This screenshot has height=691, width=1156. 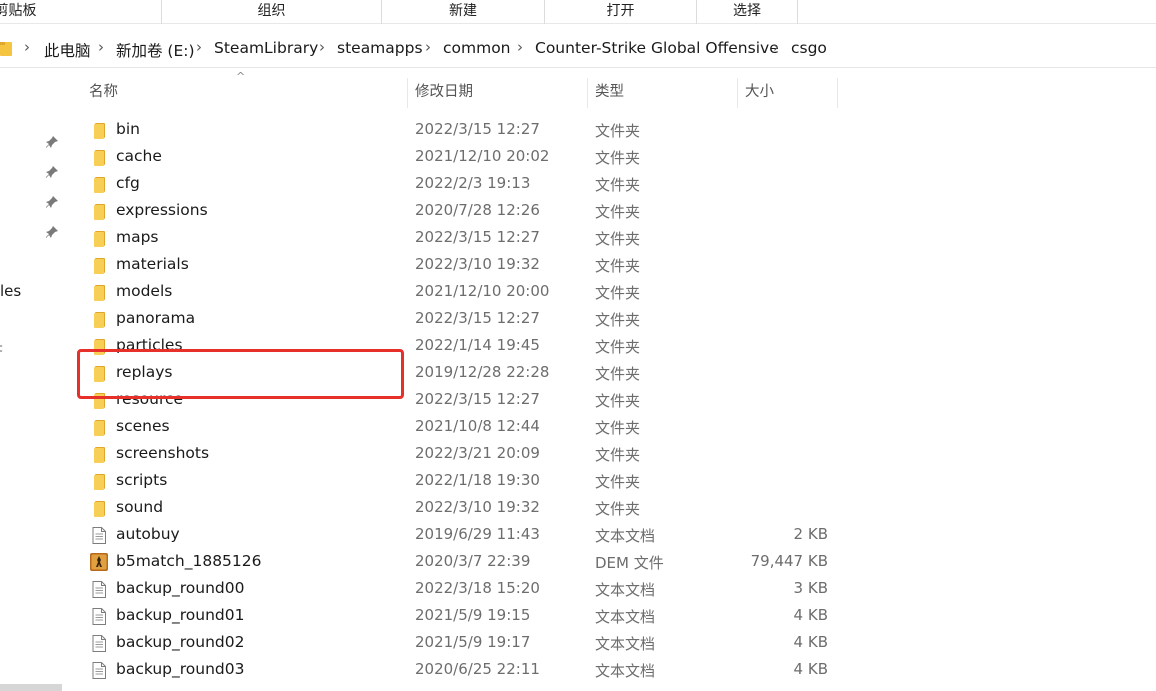 I want to click on ribbon-group-select: 选择, so click(x=747, y=12).